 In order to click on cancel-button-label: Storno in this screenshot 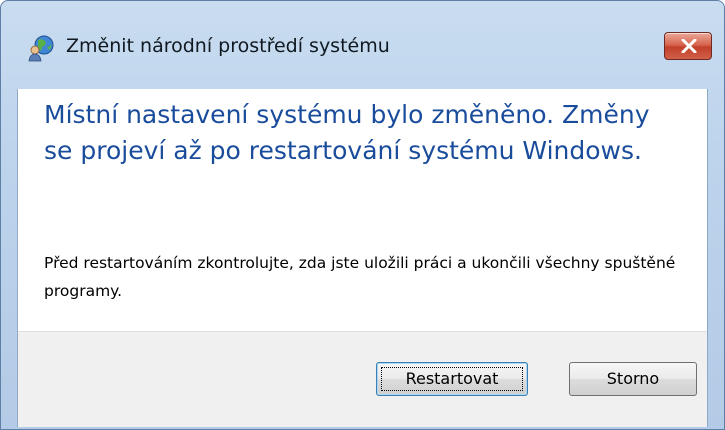, I will do `click(633, 378)`.